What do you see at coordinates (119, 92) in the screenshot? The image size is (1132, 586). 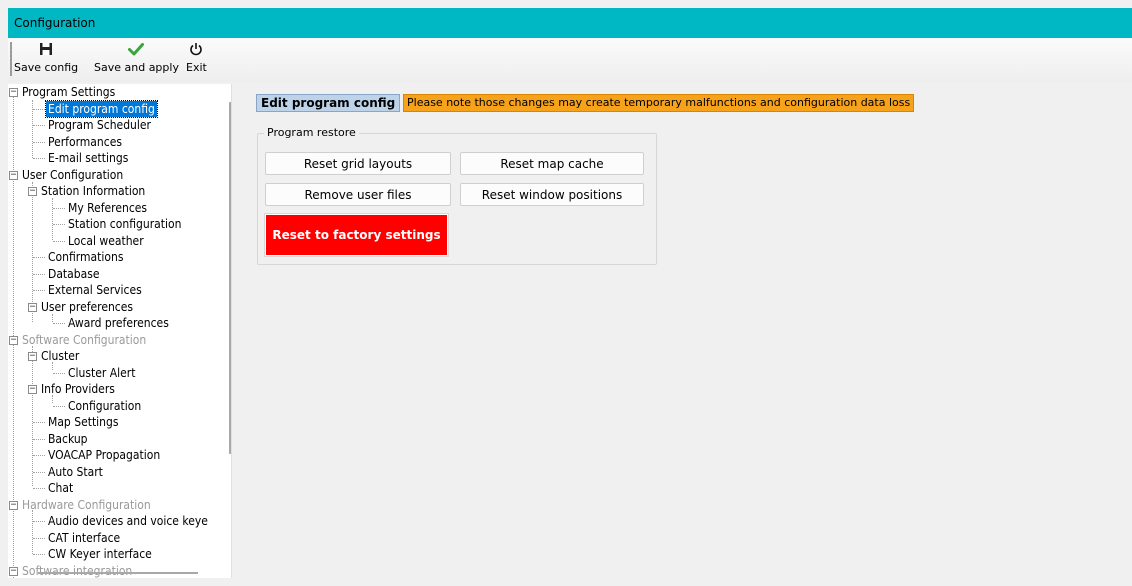 I see `tree-item-program-settings: − Program Settings` at bounding box center [119, 92].